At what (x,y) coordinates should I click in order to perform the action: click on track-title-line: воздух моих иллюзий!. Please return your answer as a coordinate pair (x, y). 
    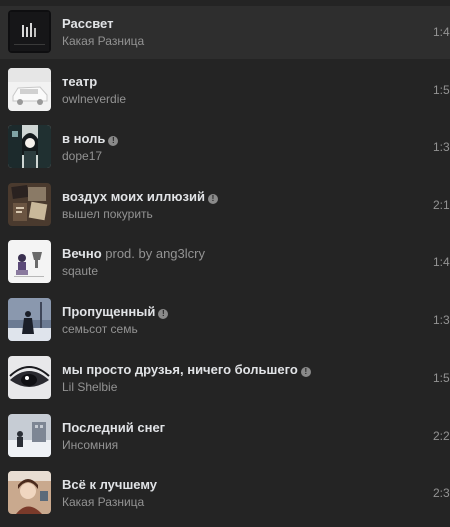
    Looking at the image, I should click on (140, 197).